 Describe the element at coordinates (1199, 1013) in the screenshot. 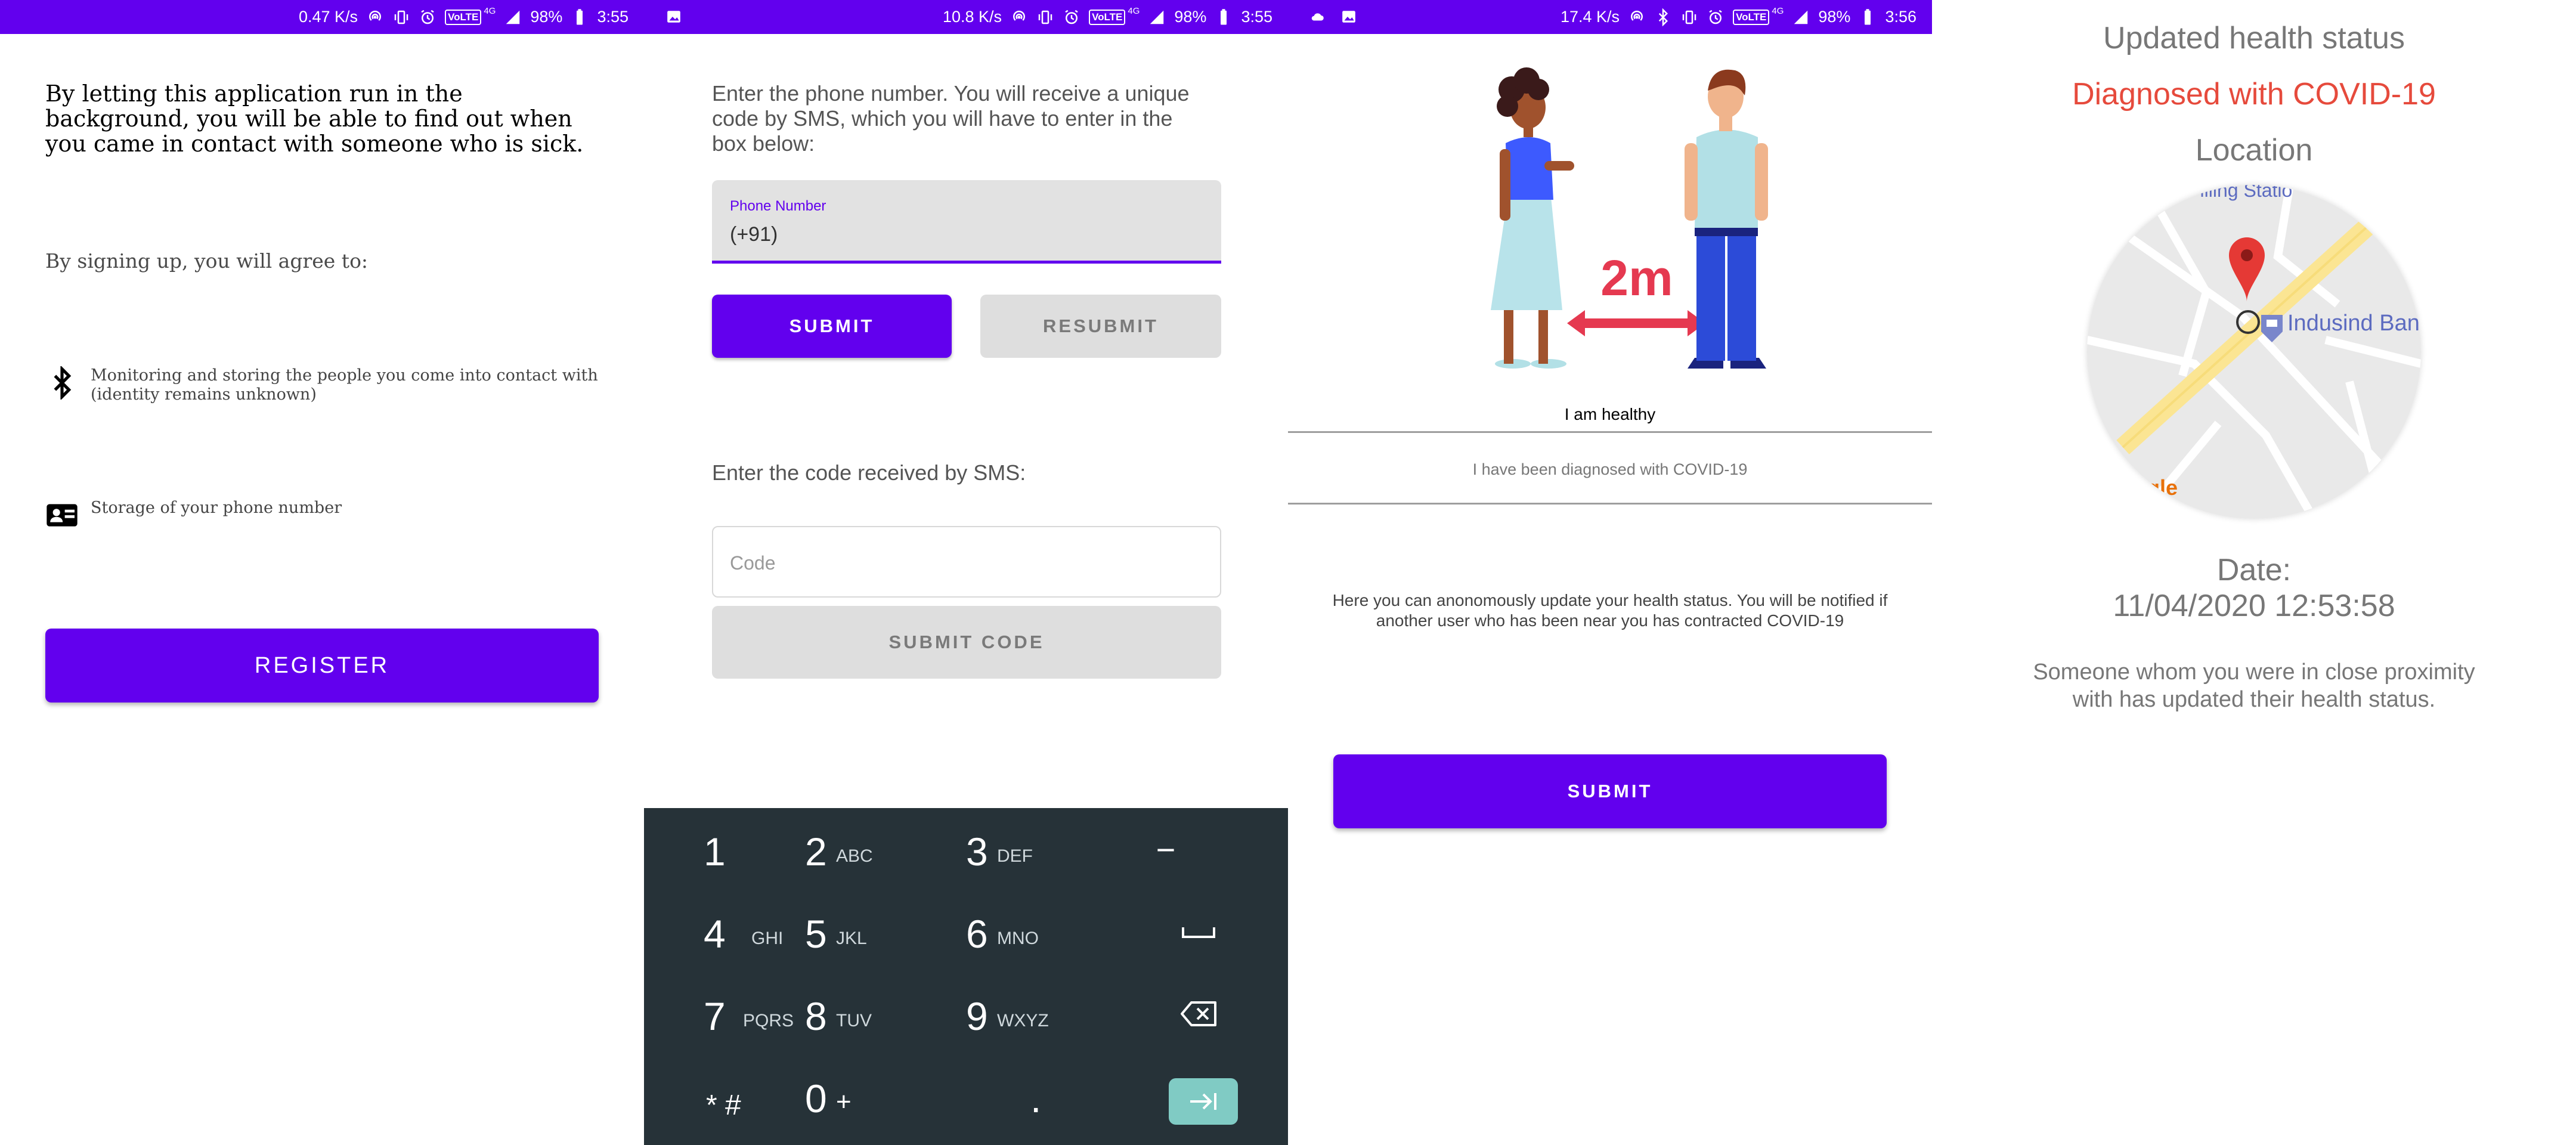

I see `backspace-icon` at that location.